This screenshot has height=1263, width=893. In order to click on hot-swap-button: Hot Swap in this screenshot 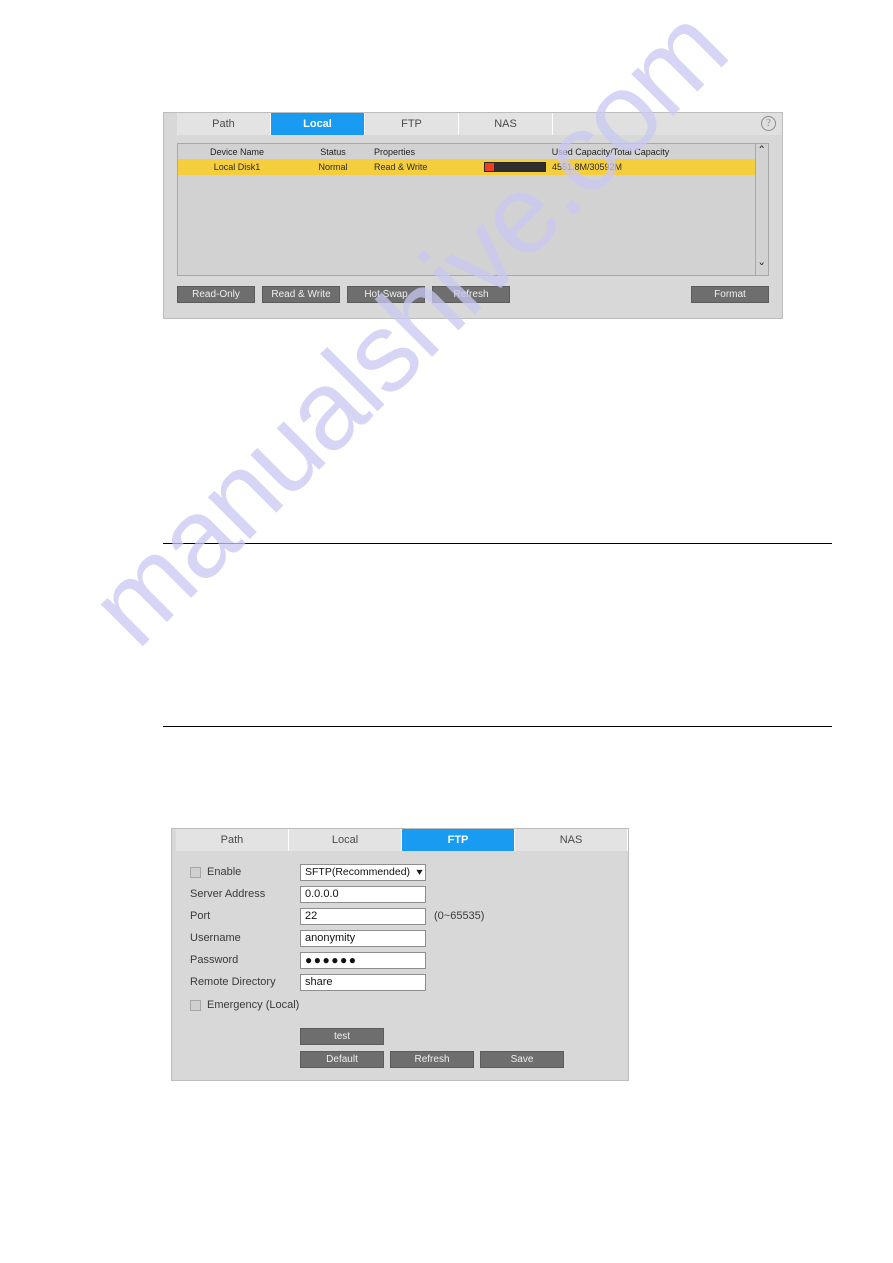, I will do `click(386, 294)`.